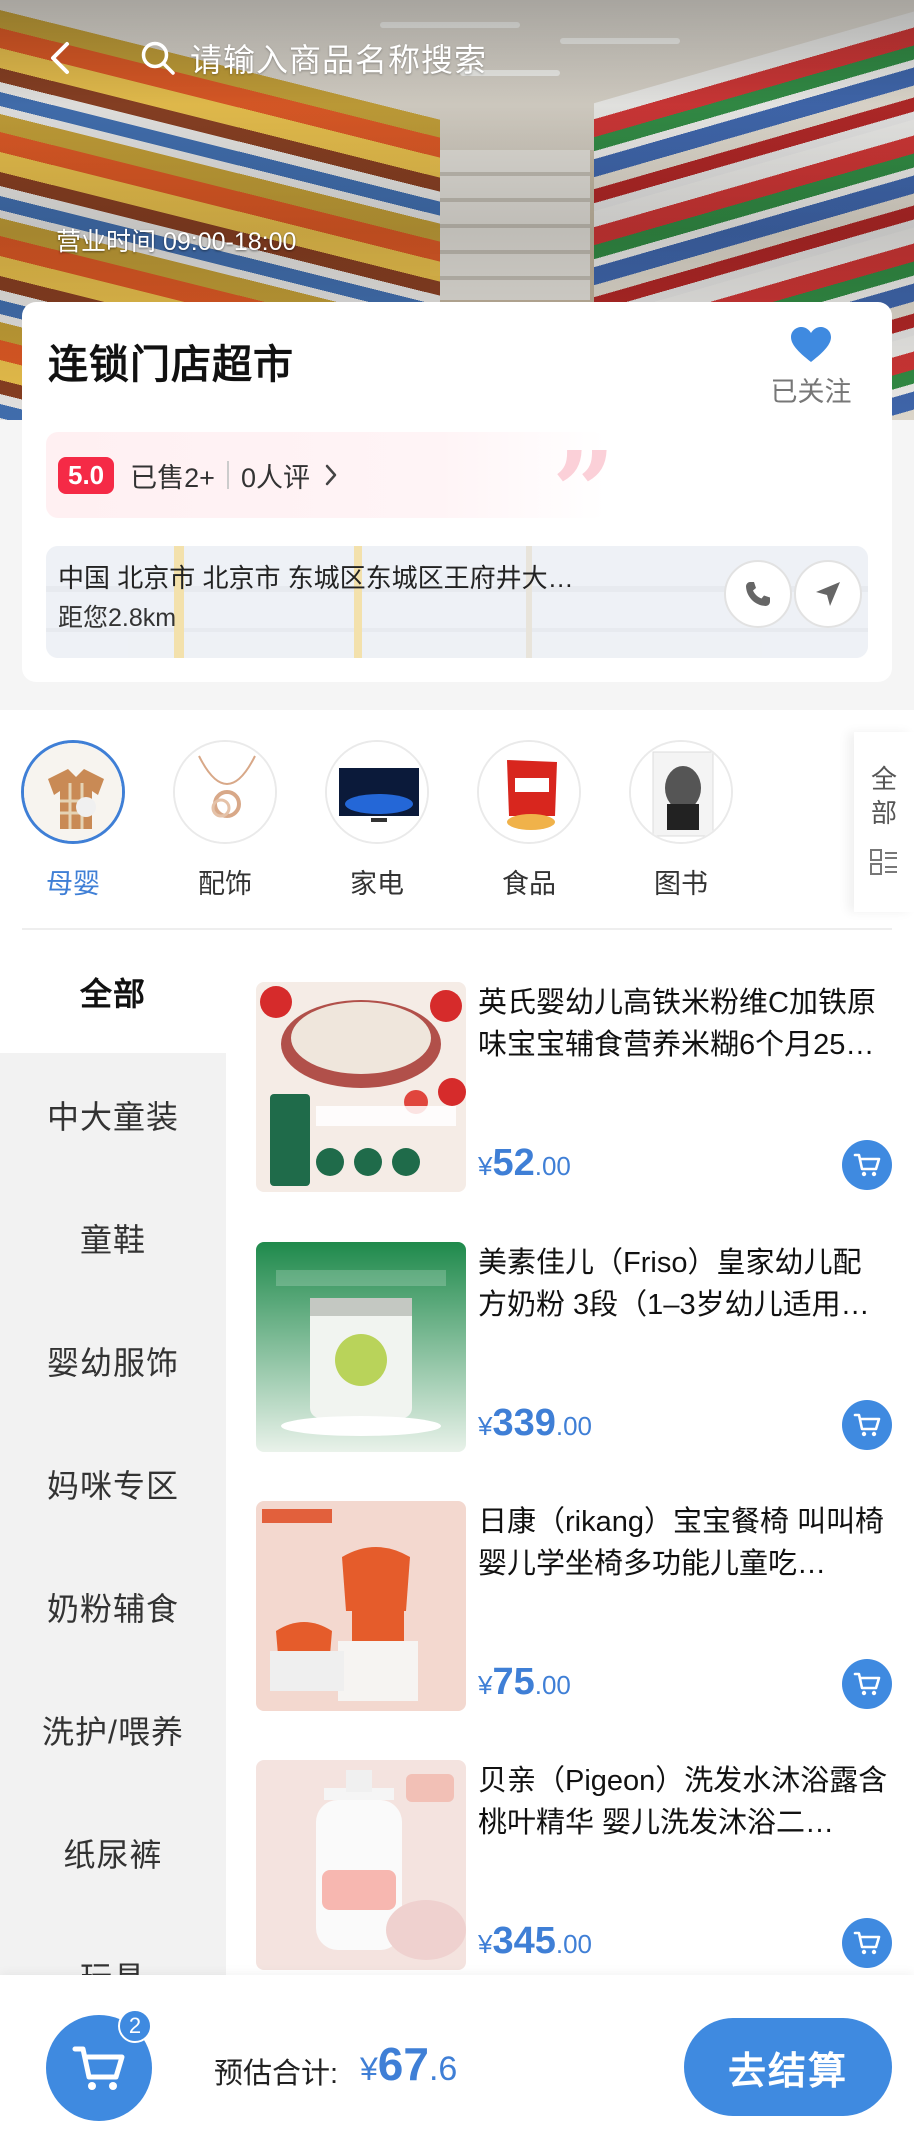 This screenshot has width=914, height=2144. What do you see at coordinates (113, 1852) in the screenshot?
I see `sidebar-item-diapers: 纸尿裤` at bounding box center [113, 1852].